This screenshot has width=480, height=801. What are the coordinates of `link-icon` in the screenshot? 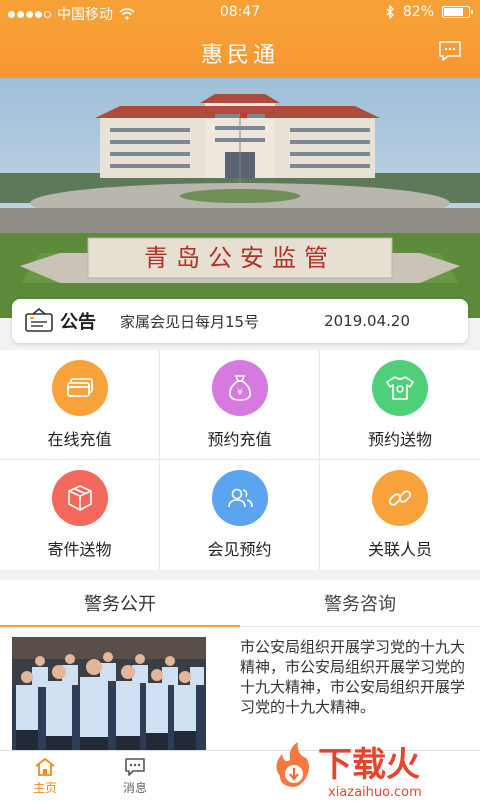 It's located at (400, 498).